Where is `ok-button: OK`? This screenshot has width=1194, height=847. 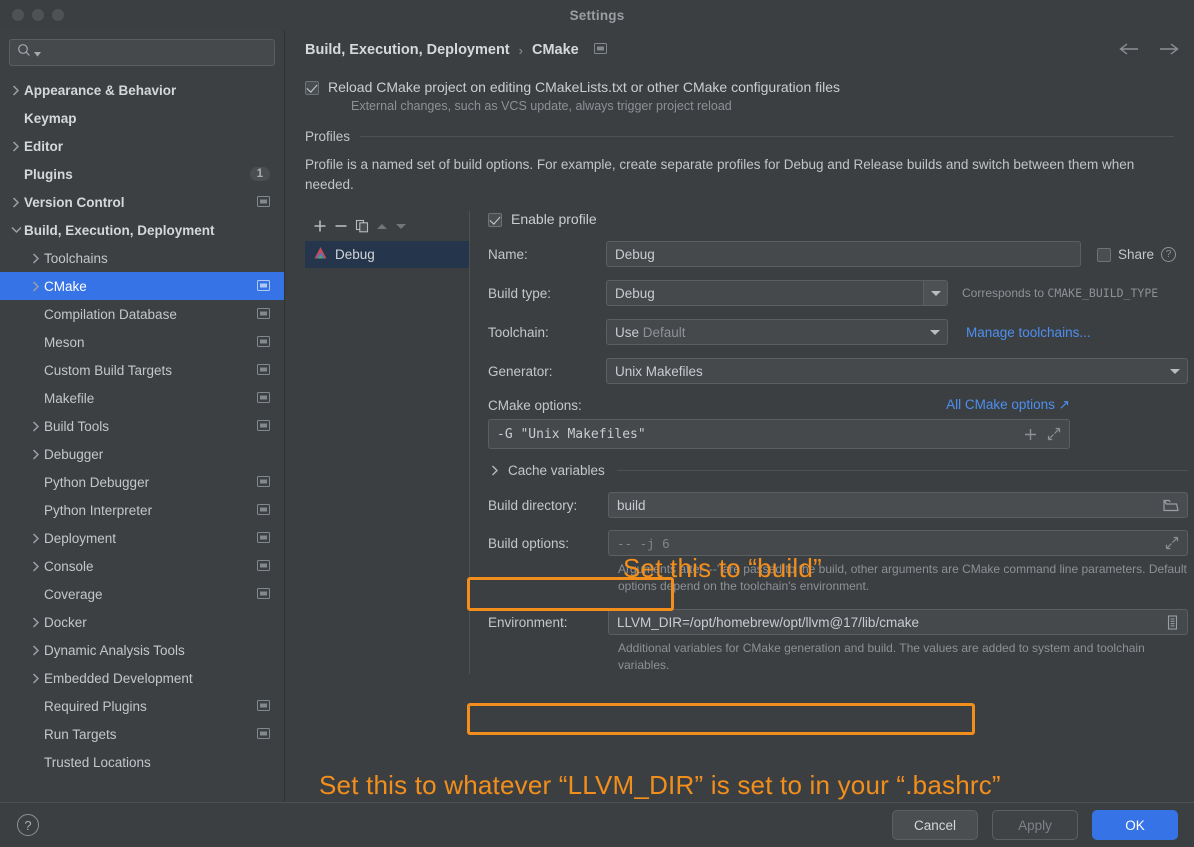 ok-button: OK is located at coordinates (1135, 825).